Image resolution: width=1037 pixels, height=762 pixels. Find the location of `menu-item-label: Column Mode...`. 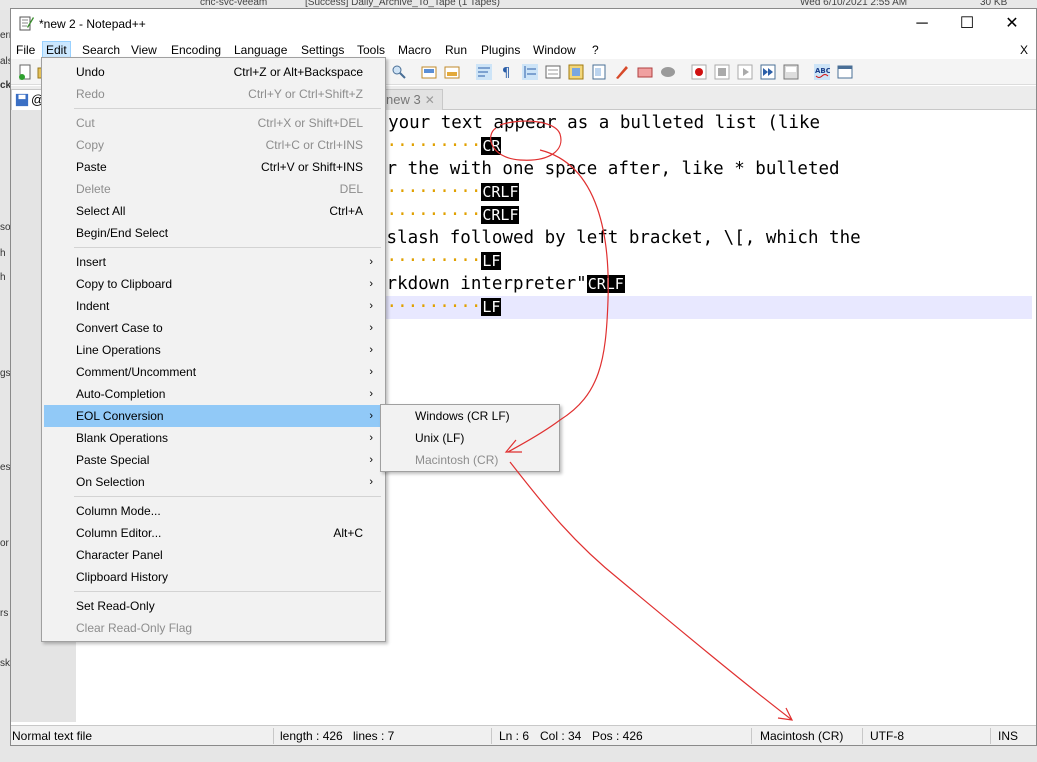

menu-item-label: Column Mode... is located at coordinates (118, 511).